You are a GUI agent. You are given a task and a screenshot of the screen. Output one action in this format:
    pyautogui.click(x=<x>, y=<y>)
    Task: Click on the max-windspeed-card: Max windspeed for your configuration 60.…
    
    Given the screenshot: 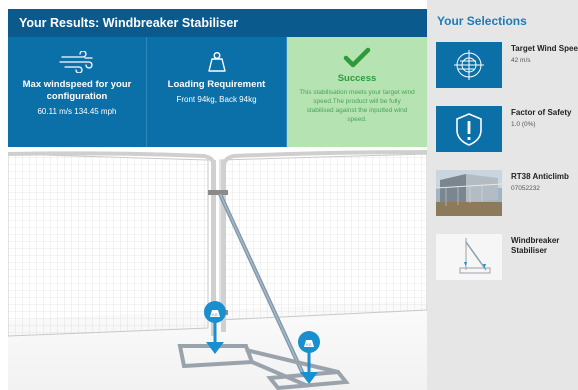 What is the action you would take?
    pyautogui.click(x=77, y=92)
    